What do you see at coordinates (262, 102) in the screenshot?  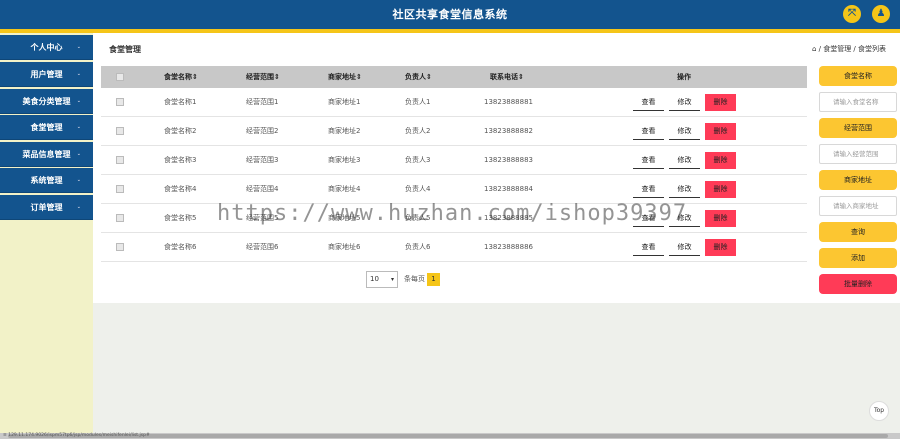 I see `cell-business-scope: 经营范围1` at bounding box center [262, 102].